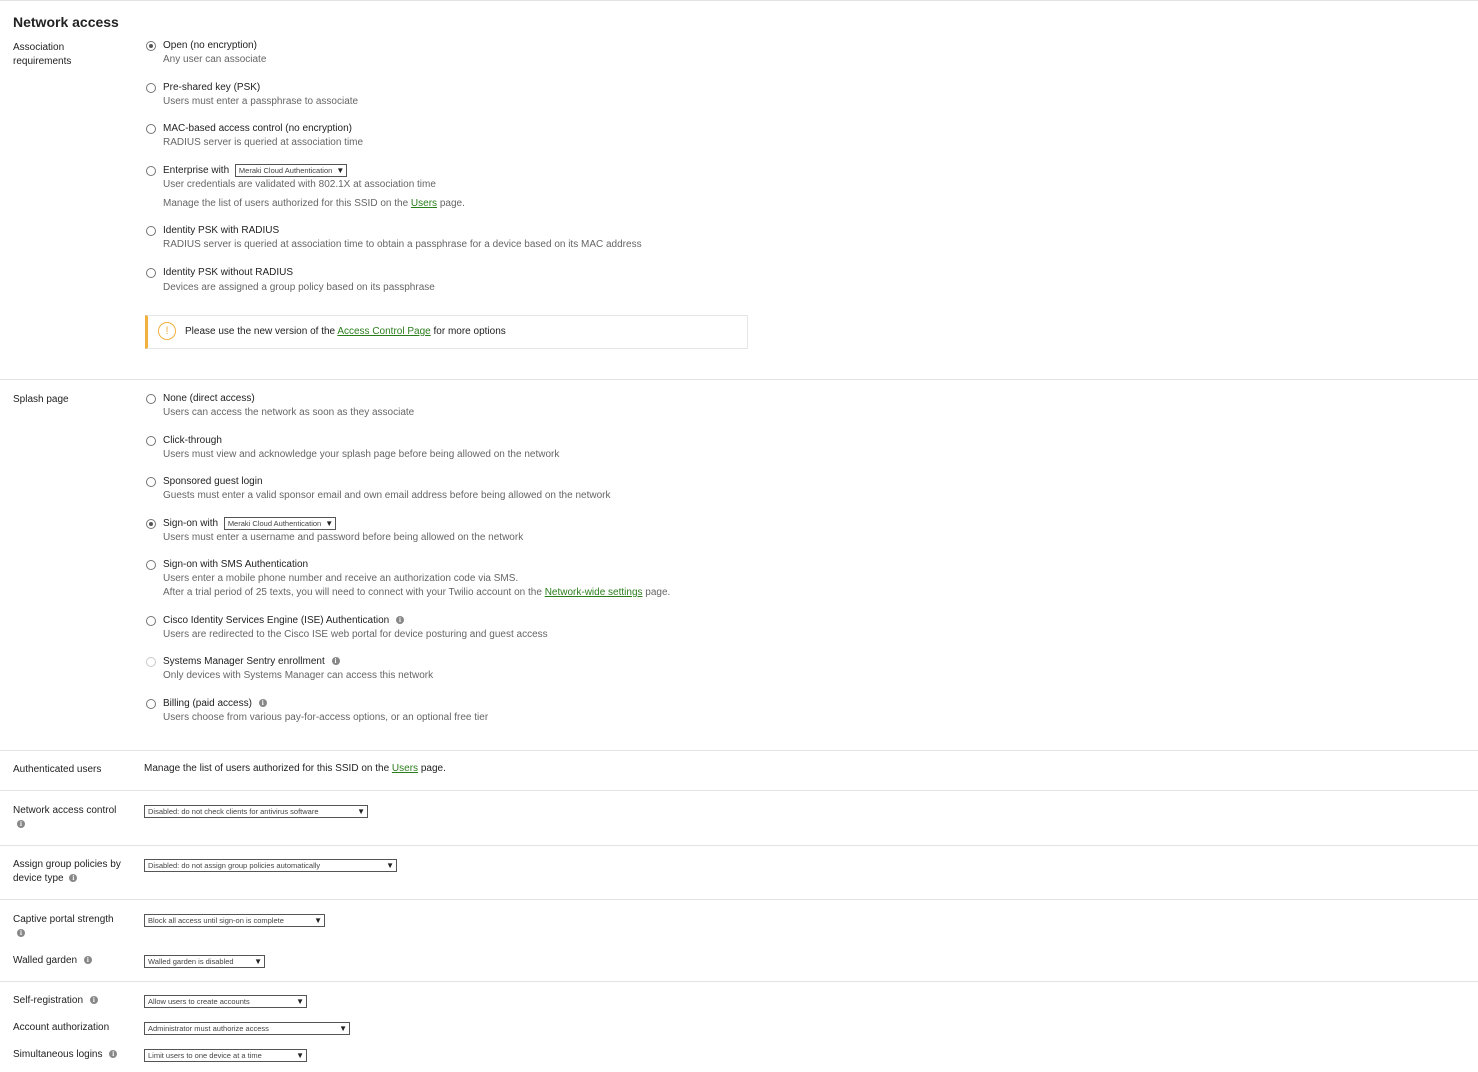 This screenshot has width=1478, height=1072. I want to click on enterprise-auth-select: Meraki Cloud Authentication ▼, so click(291, 170).